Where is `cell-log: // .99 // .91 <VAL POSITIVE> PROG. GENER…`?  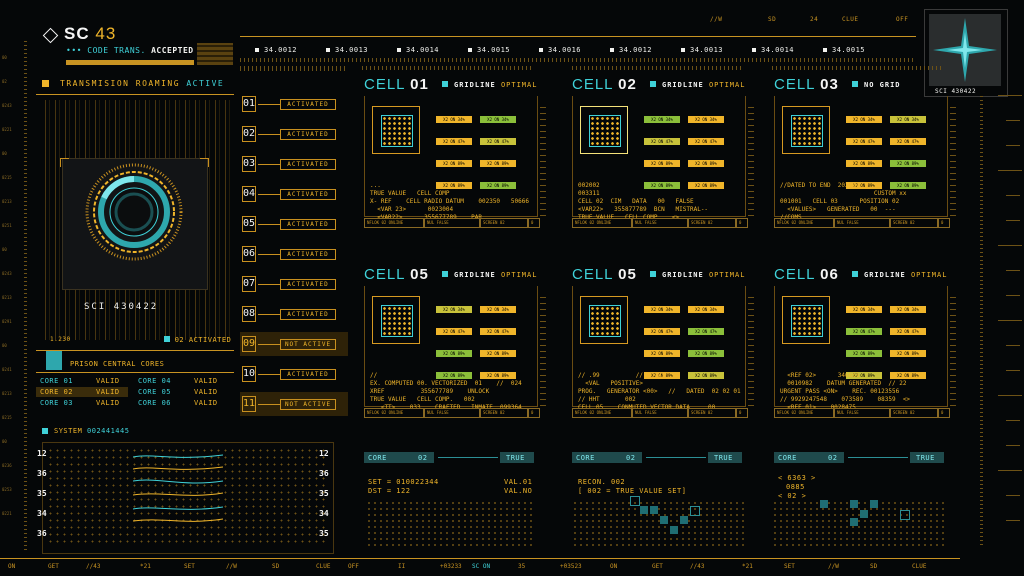 cell-log: // .99 // .91 <VAL POSITIVE> PROG. GENER… is located at coordinates (659, 391).